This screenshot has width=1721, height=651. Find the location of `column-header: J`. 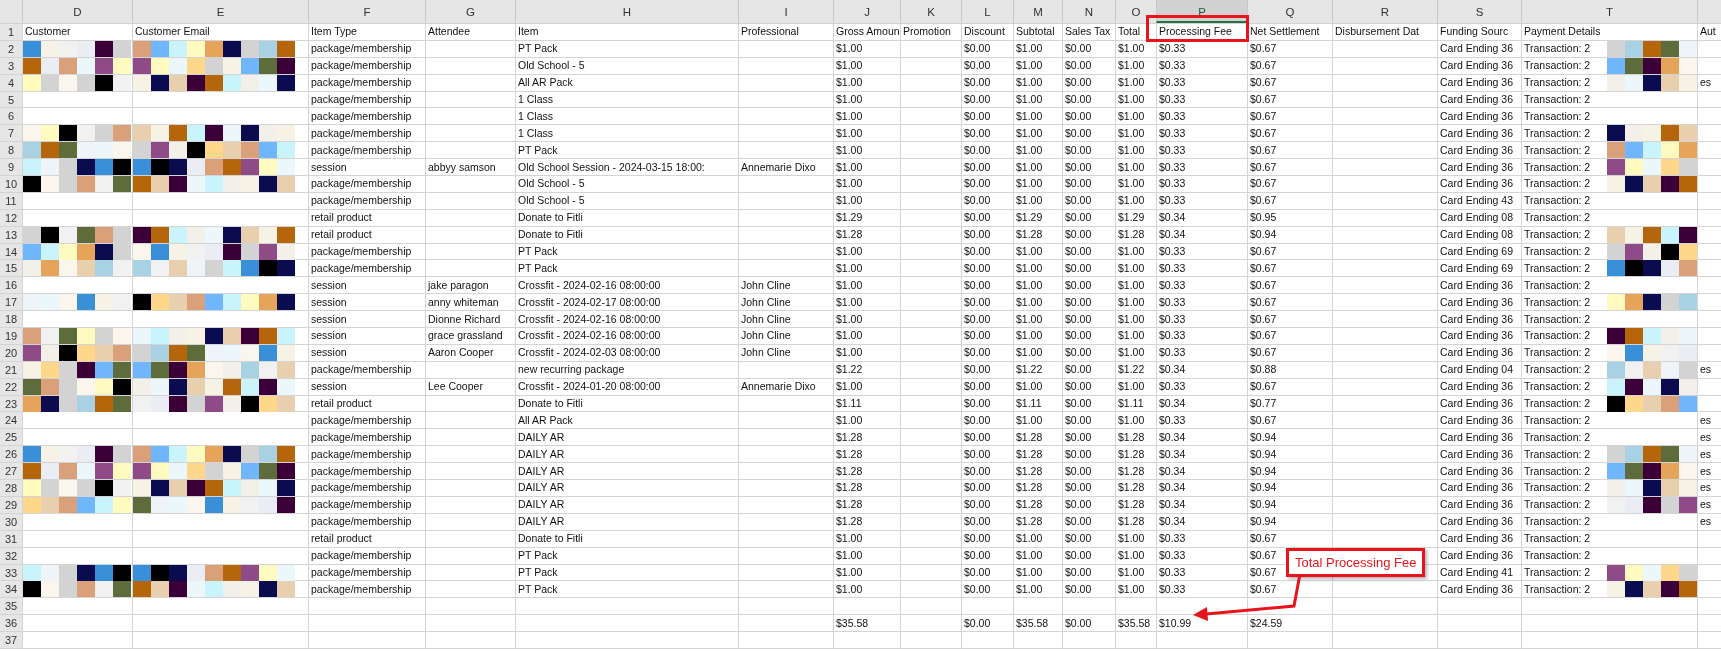

column-header: J is located at coordinates (866, 11).